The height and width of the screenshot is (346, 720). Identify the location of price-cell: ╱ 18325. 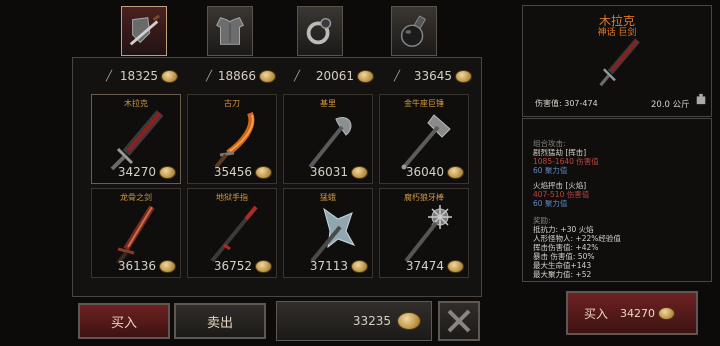
(133, 76).